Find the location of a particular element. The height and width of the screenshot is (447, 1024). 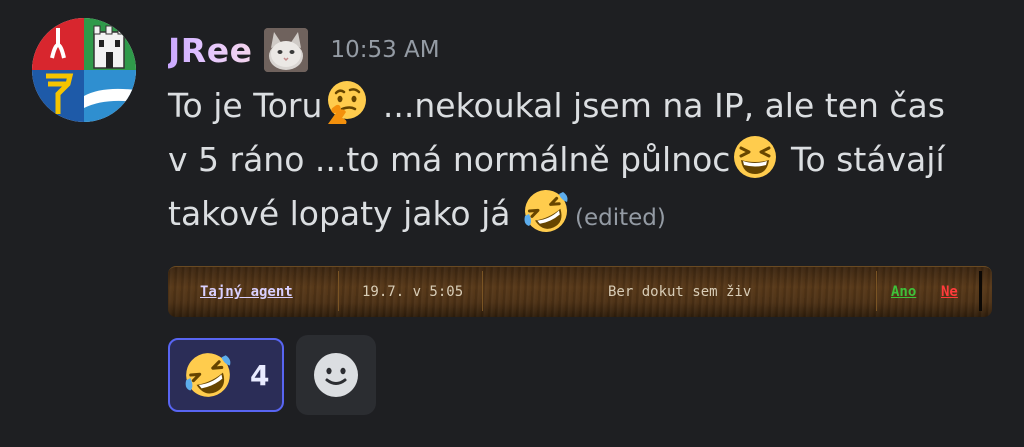

grinning-squinting-face-emoji-icon is located at coordinates (755, 157).